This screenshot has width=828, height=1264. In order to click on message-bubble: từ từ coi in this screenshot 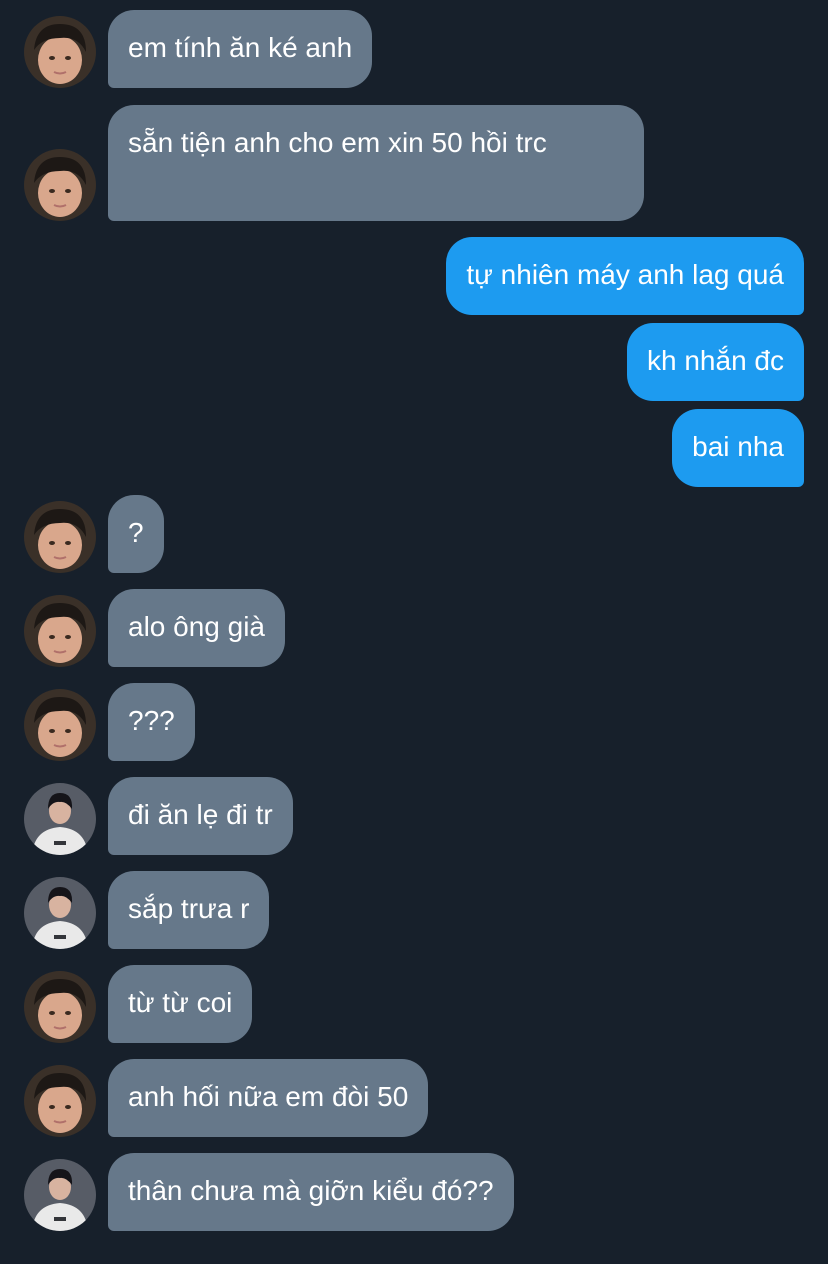, I will do `click(180, 1004)`.